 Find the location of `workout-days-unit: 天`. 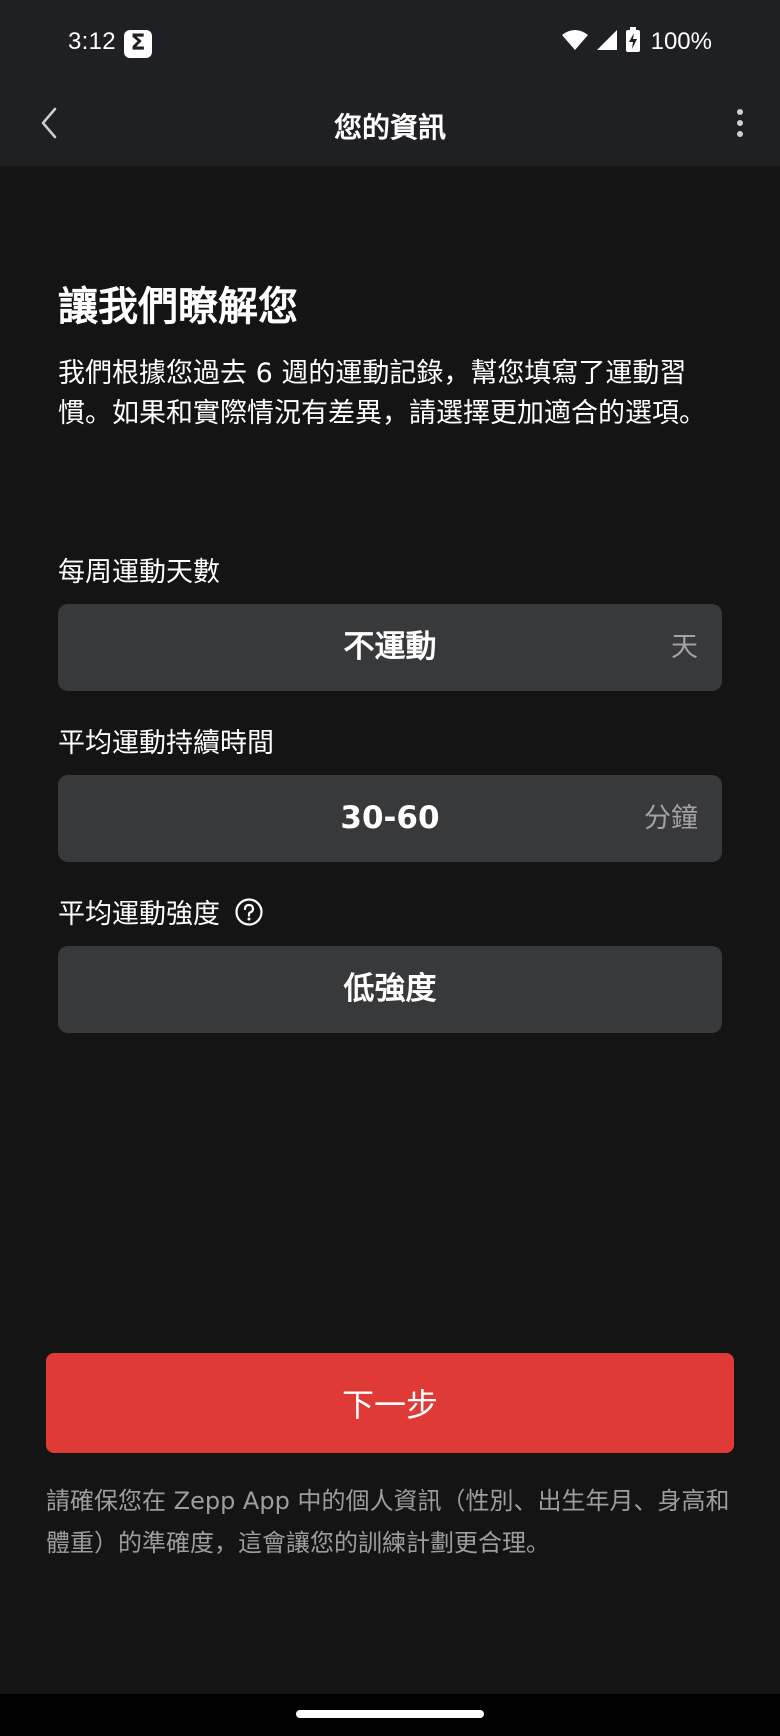

workout-days-unit: 天 is located at coordinates (684, 647).